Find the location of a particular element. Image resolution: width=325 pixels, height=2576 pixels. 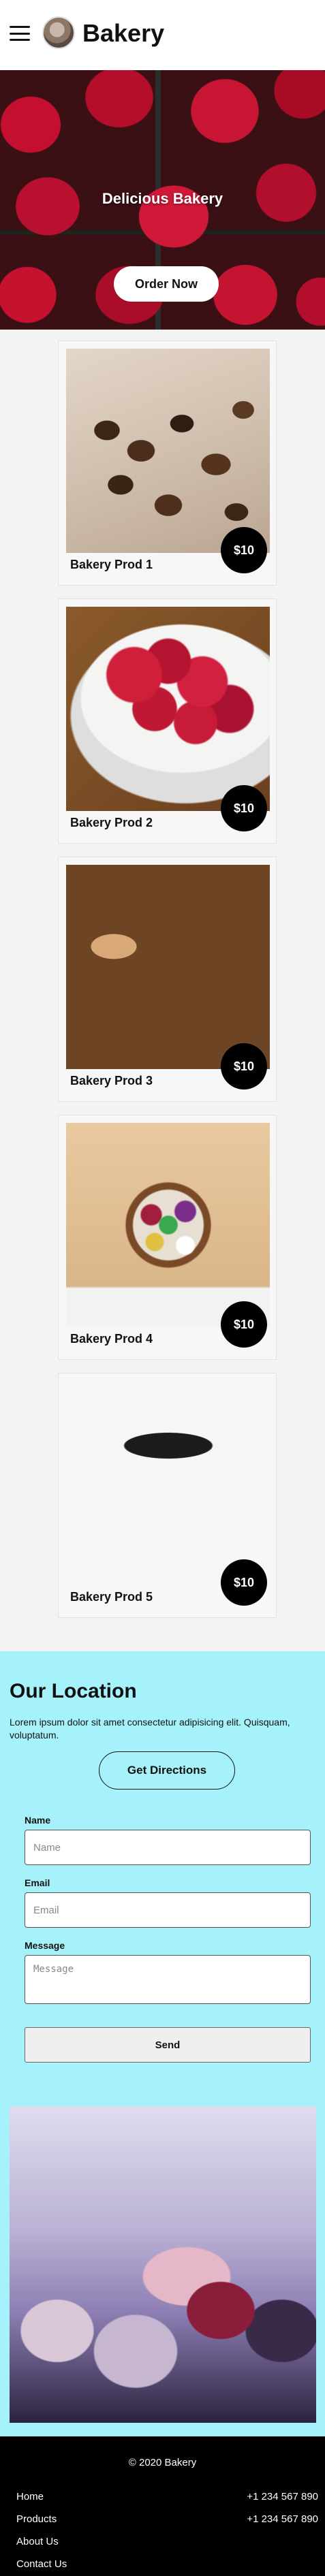

name-label: Name is located at coordinates (38, 1820).